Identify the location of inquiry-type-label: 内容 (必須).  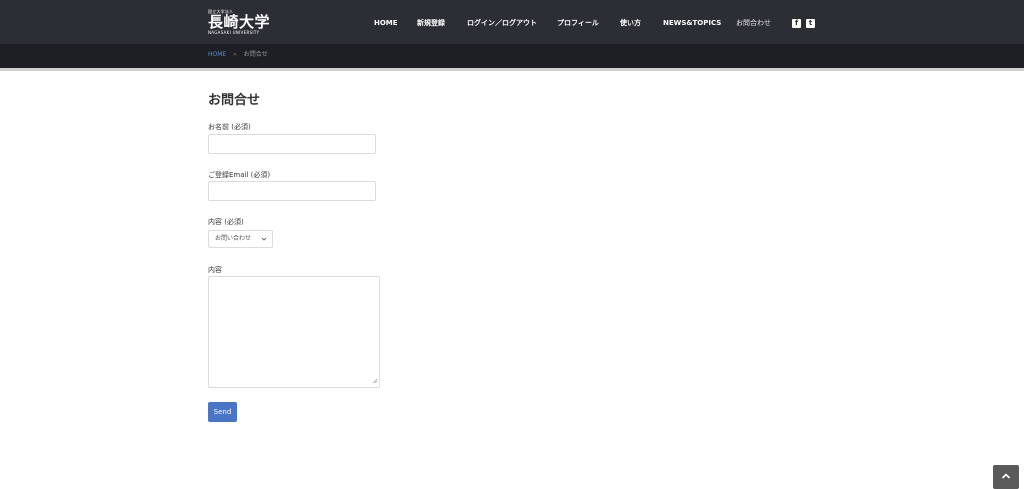
(226, 222).